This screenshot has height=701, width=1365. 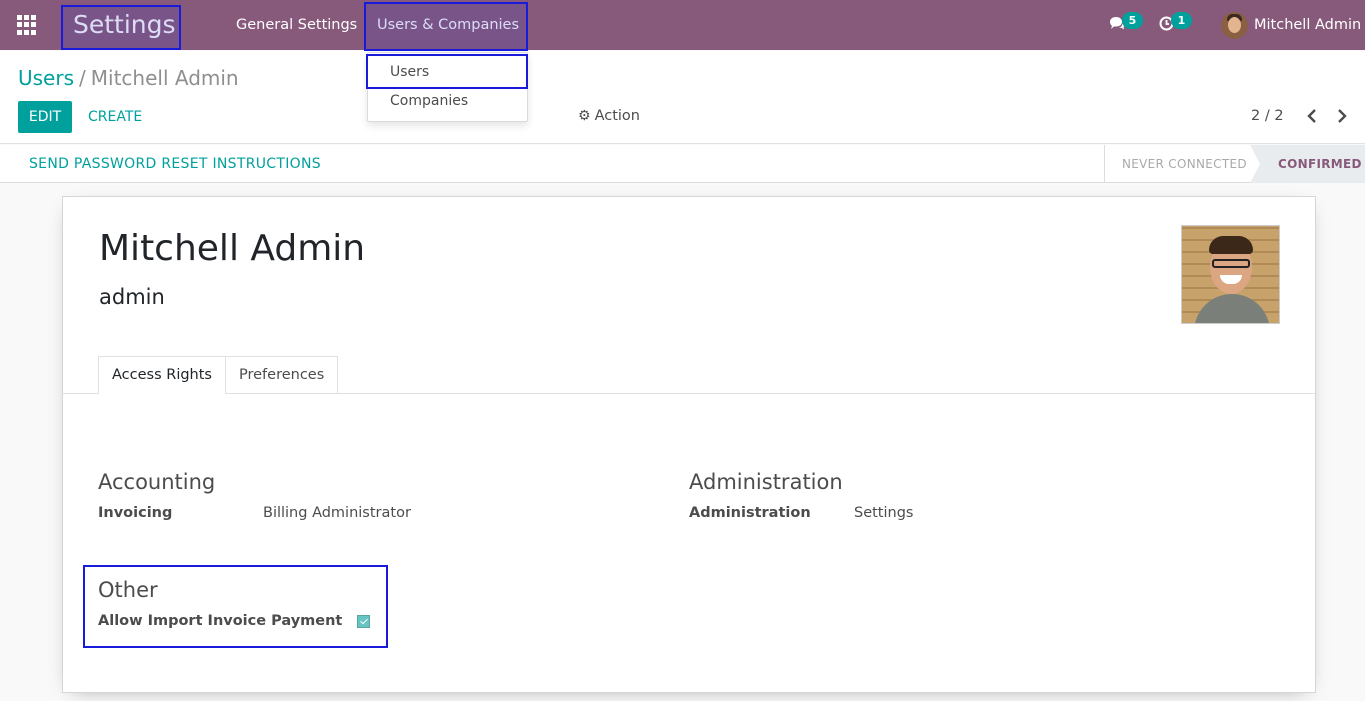 What do you see at coordinates (45, 117) in the screenshot?
I see `edit-button: EDIT` at bounding box center [45, 117].